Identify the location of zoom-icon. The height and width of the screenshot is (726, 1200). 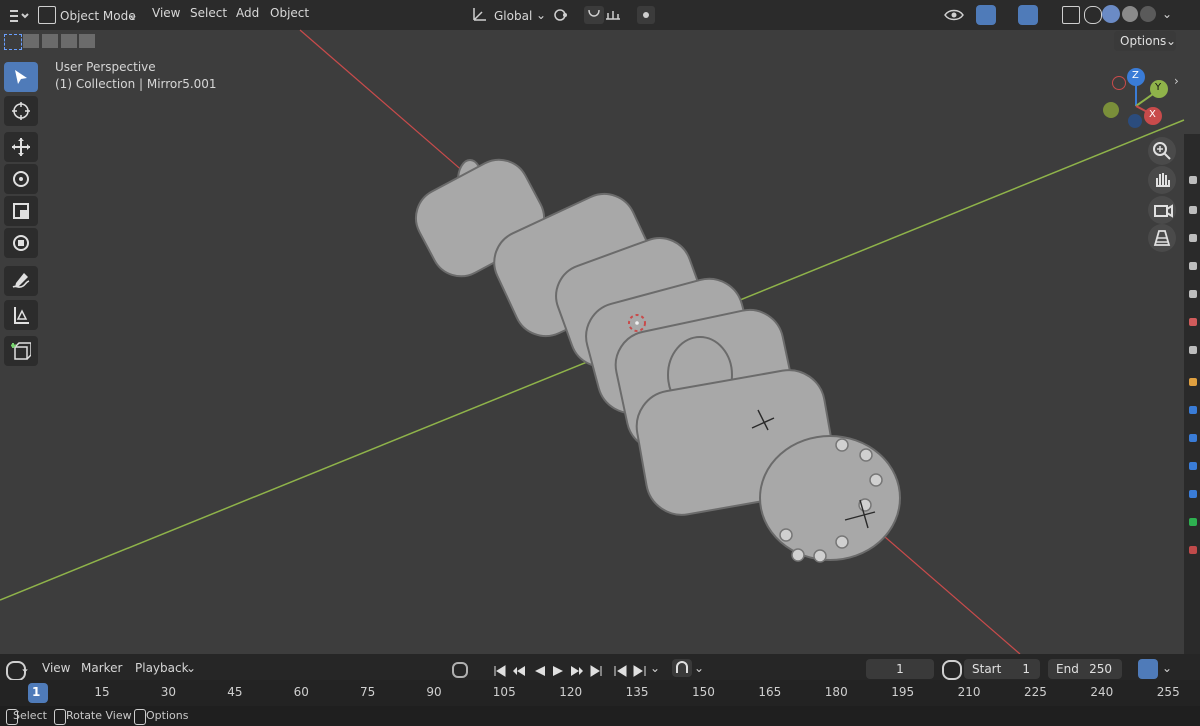
(1162, 151).